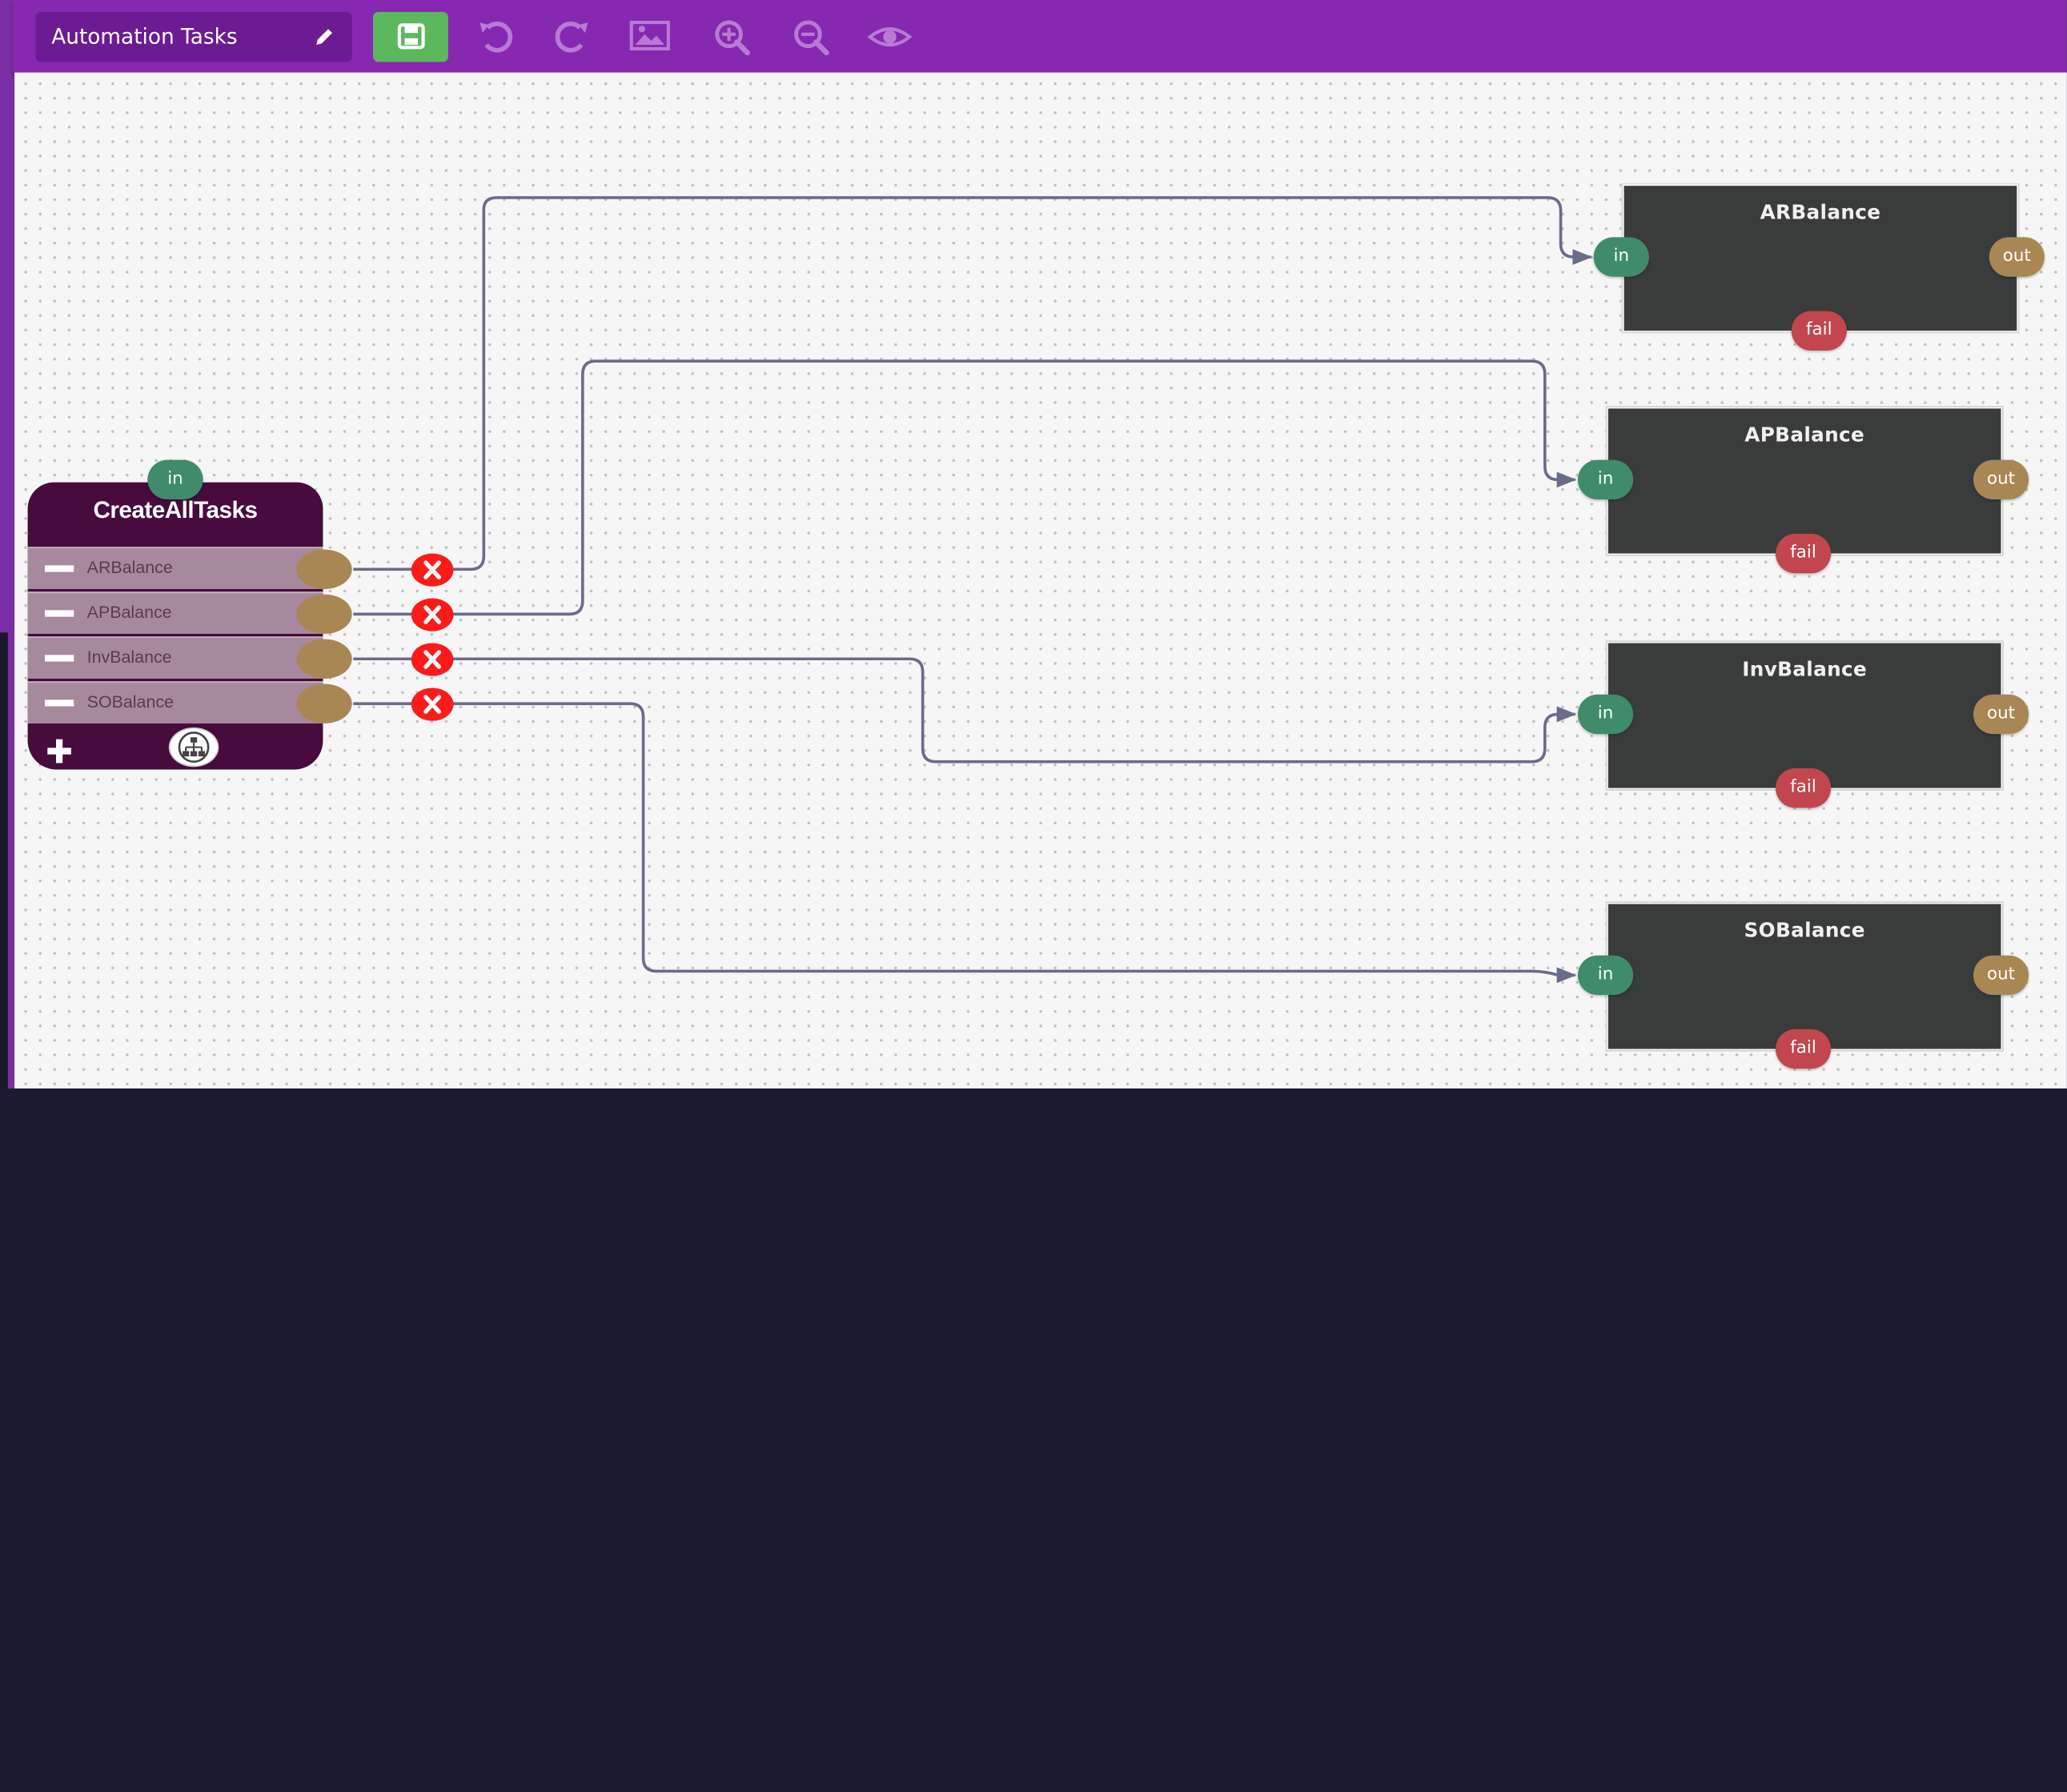 This screenshot has width=2067, height=1792. I want to click on wire-arbalance, so click(972, 383).